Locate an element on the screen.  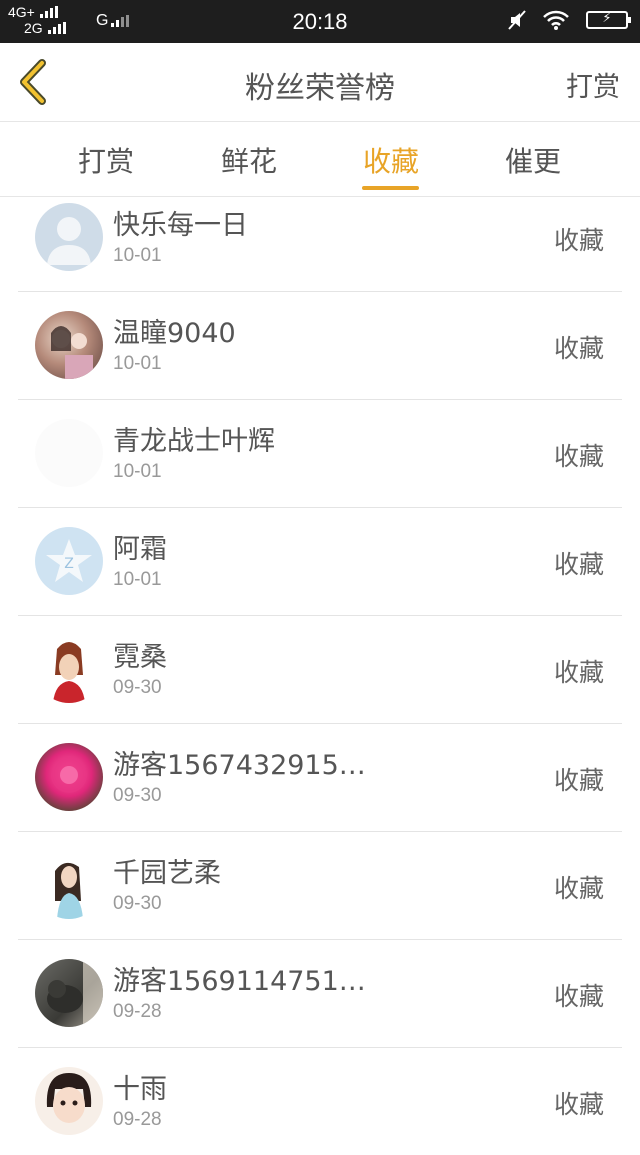
svg-text: Z is located at coordinates (69, 564).